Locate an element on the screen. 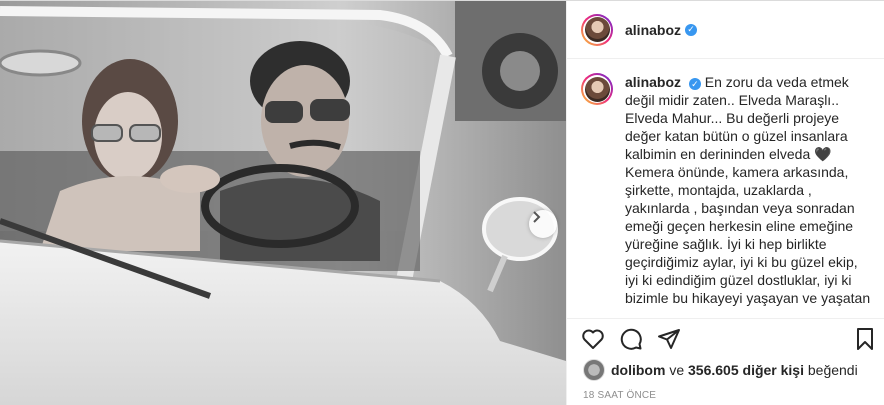 This screenshot has height=405, width=884. action-bar is located at coordinates (725, 338).